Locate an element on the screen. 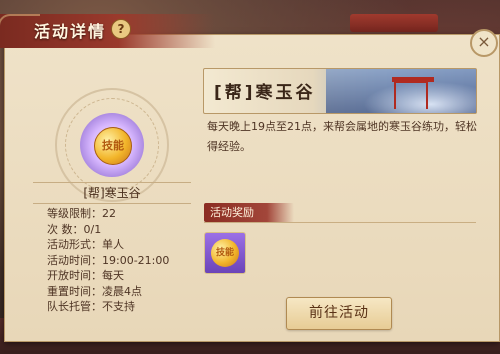 The image size is (500, 354). info-leader-delegate: 队长托管：不支持 is located at coordinates (91, 306).